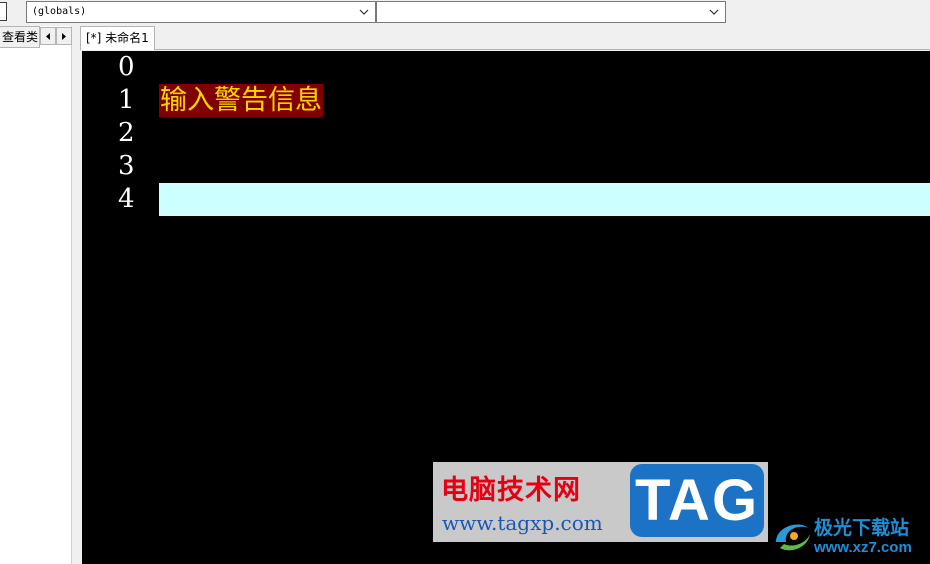 This screenshot has height=564, width=930. Describe the element at coordinates (201, 12) in the screenshot. I see `object-combo: (globals)` at that location.